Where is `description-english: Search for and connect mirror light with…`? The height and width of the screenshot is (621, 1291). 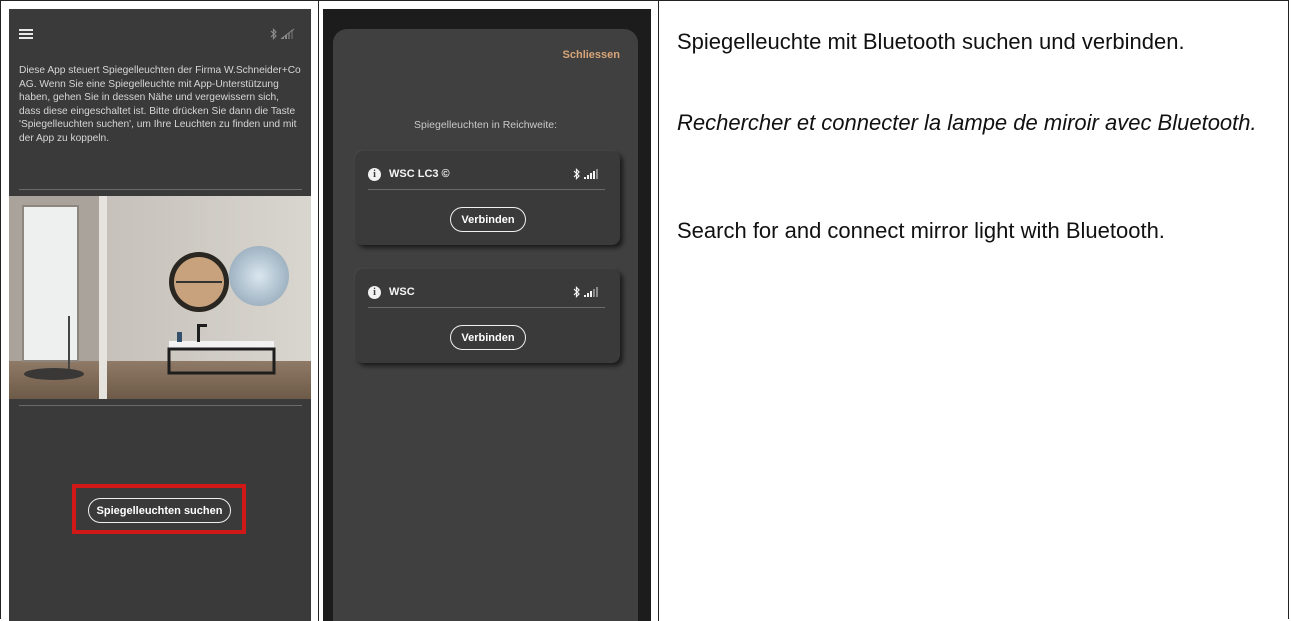 description-english: Search for and connect mirror light with… is located at coordinates (921, 230).